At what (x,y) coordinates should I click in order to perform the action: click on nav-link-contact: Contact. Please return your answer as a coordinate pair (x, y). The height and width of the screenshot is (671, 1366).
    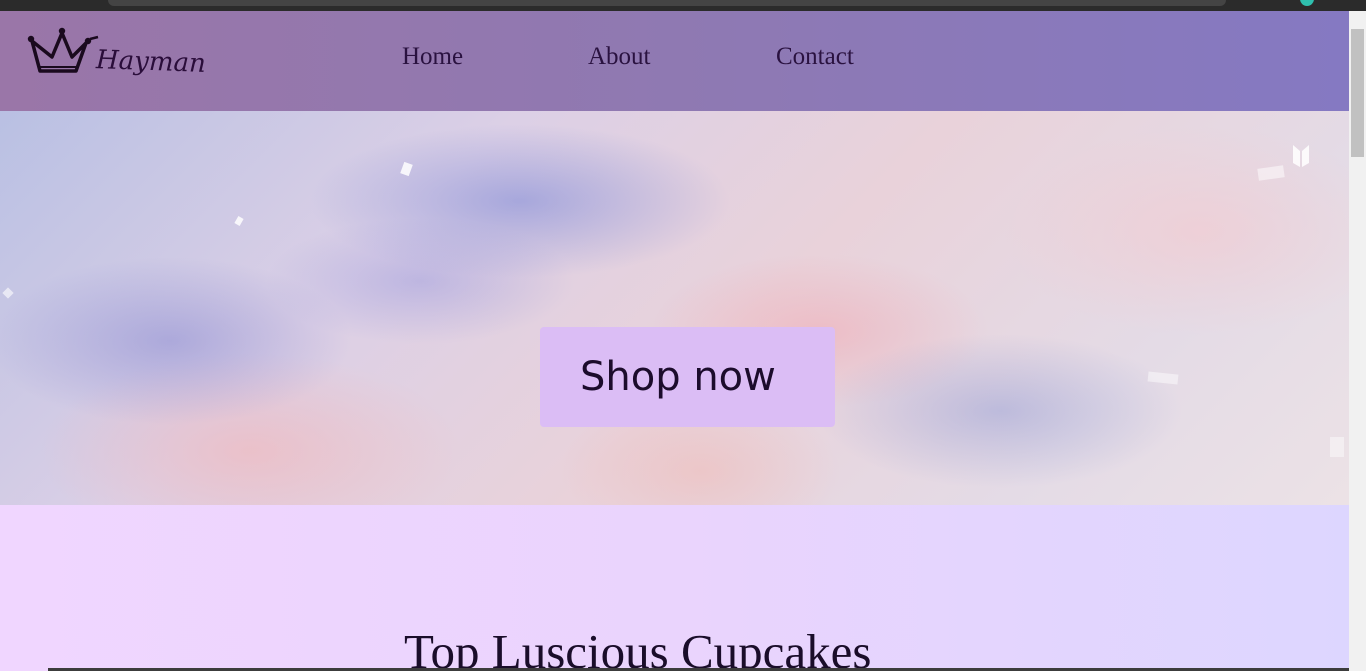
    Looking at the image, I should click on (815, 57).